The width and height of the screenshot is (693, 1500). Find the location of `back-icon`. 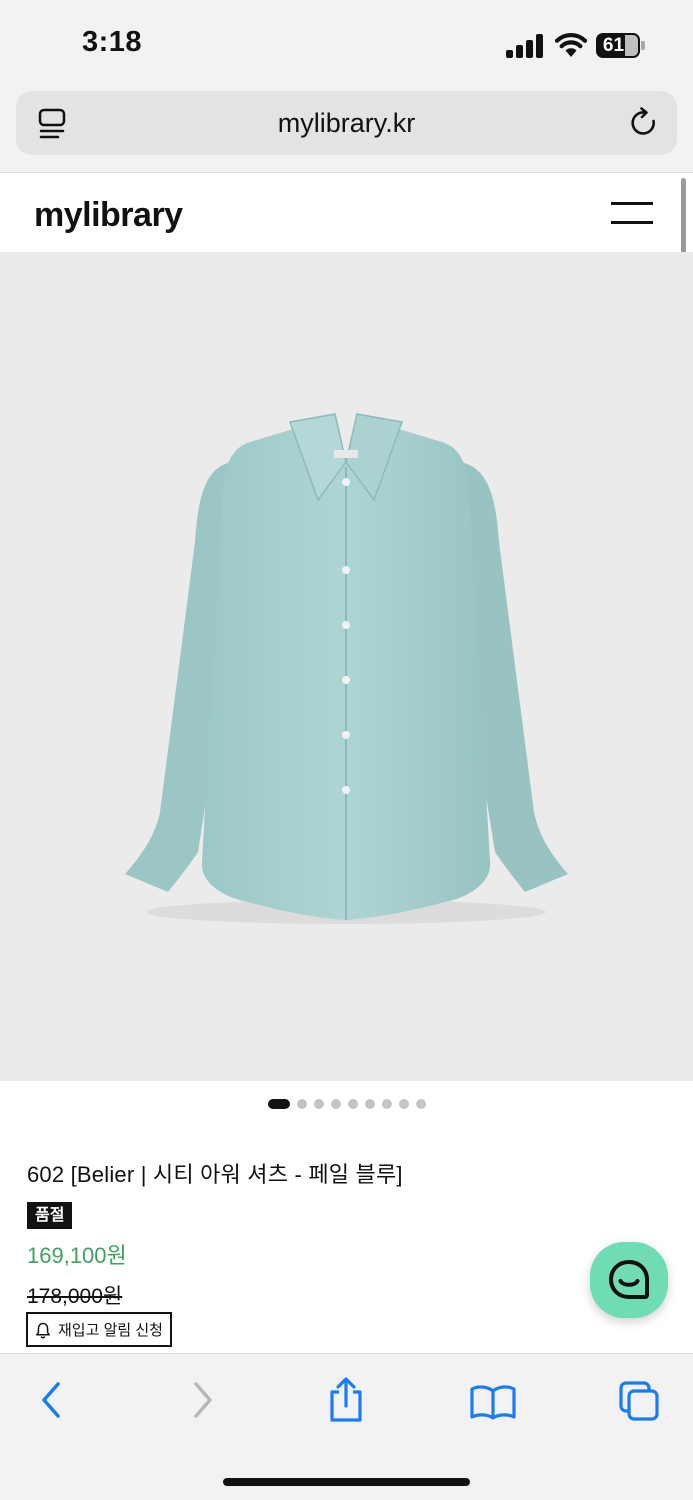

back-icon is located at coordinates (52, 1400).